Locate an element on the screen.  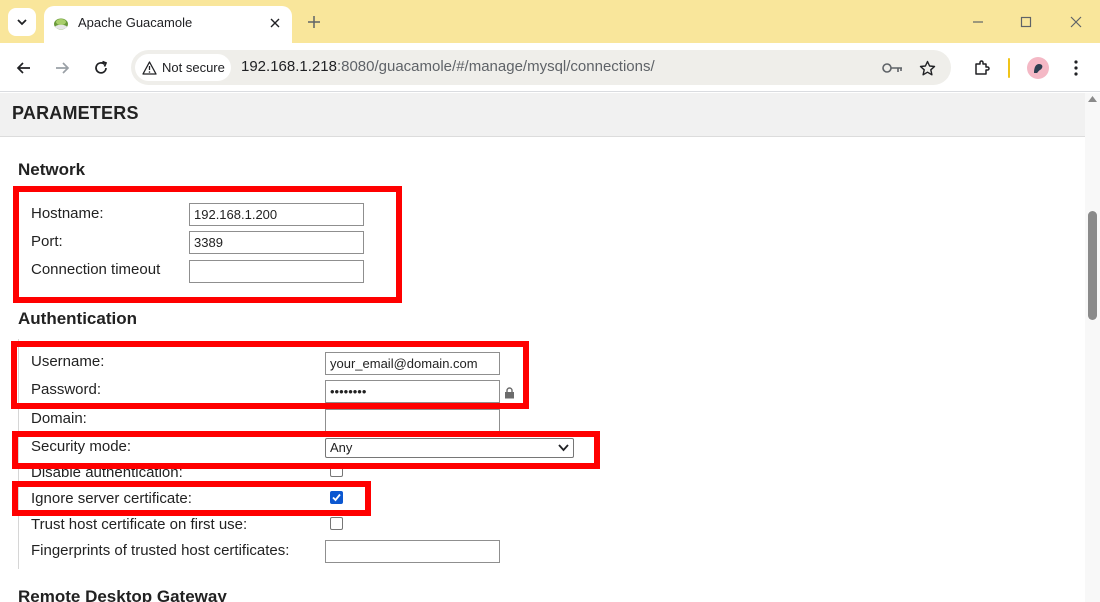
window-close-icon is located at coordinates (1076, 22).